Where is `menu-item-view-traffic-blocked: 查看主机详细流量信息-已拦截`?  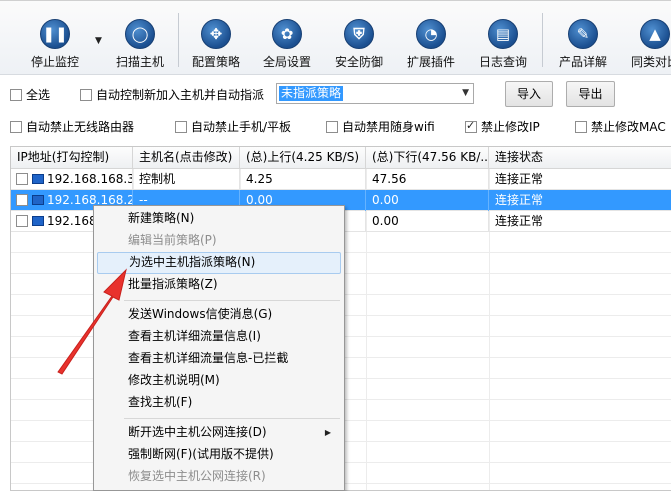
menu-item-view-traffic-blocked: 查看主机详细流量信息-已拦截 is located at coordinates (219, 359).